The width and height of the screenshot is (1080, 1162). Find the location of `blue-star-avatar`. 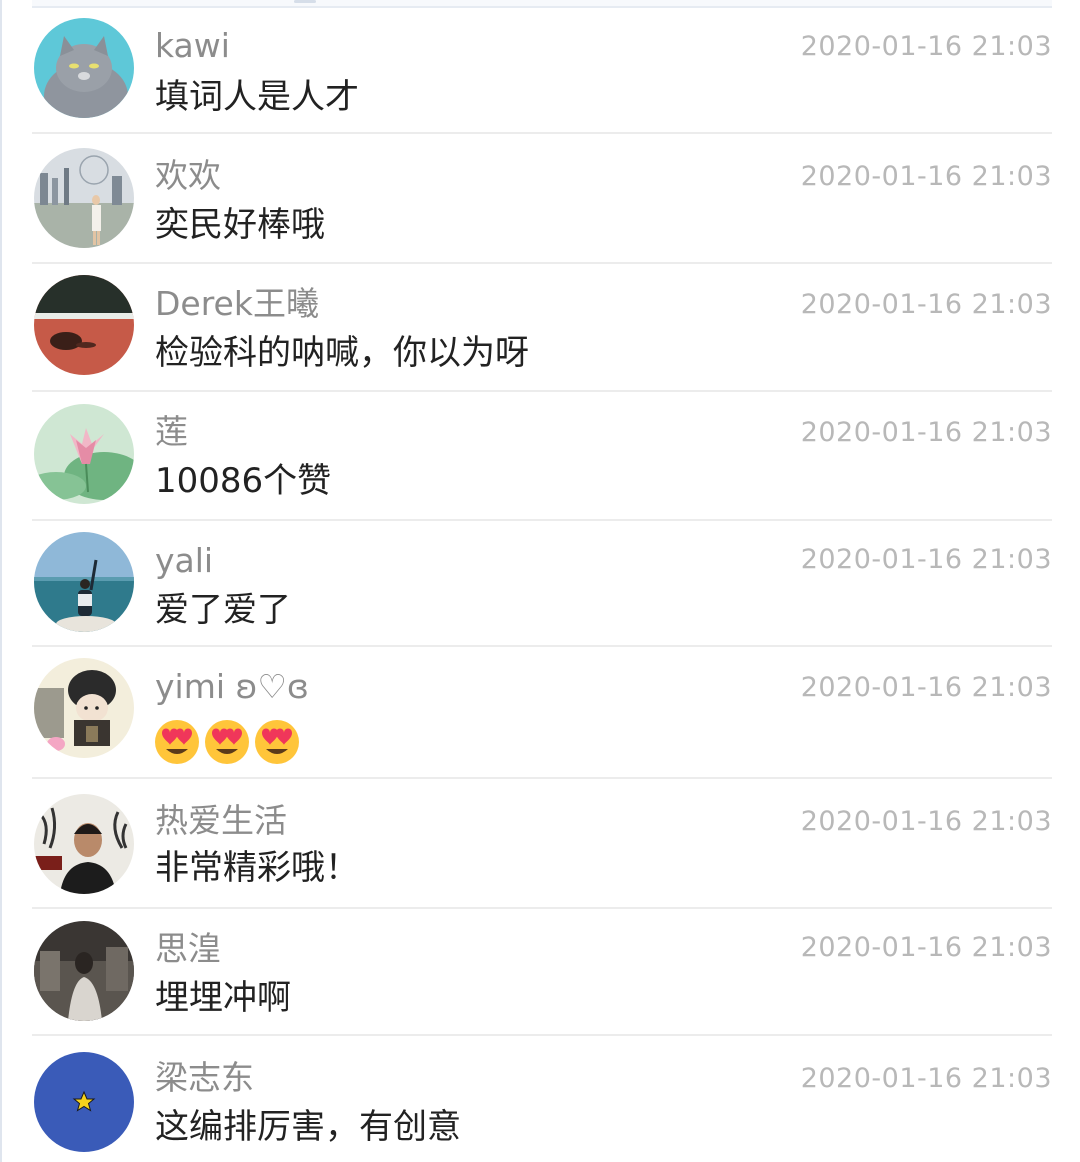

blue-star-avatar is located at coordinates (84, 1102).